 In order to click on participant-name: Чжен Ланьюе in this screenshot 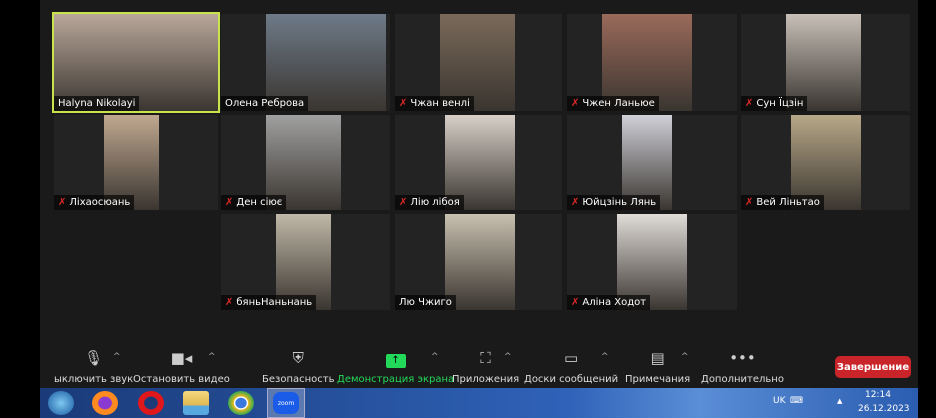, I will do `click(618, 103)`.